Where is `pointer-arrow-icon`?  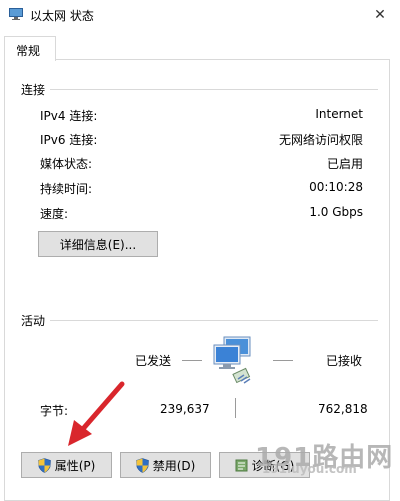 pointer-arrow-icon is located at coordinates (96, 413).